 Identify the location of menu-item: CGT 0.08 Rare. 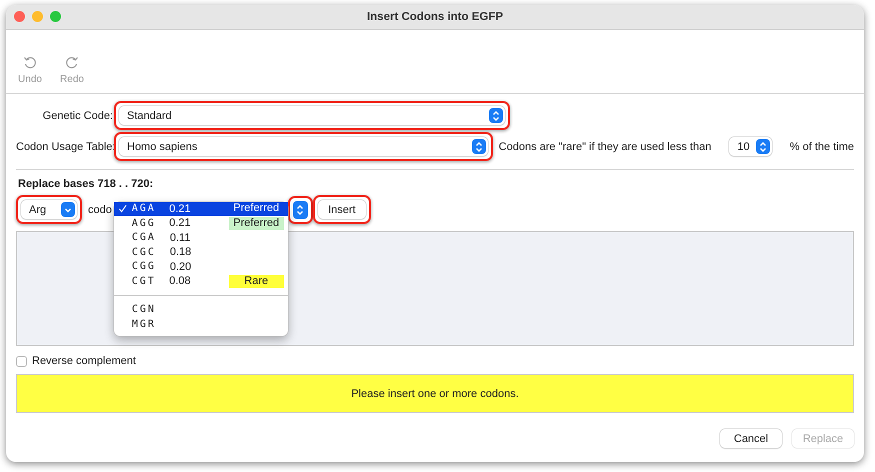
(201, 281).